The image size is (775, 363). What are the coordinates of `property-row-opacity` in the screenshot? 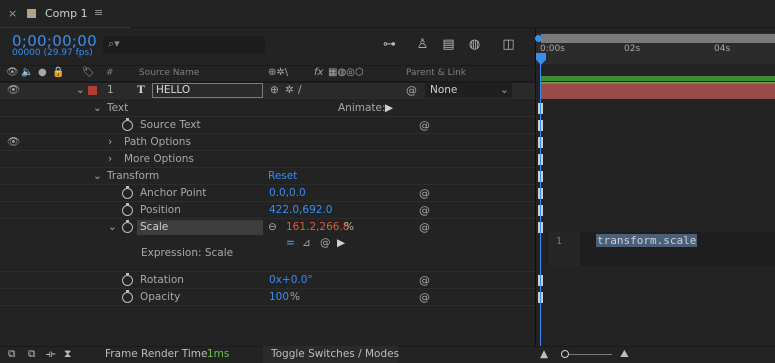 It's located at (267, 297).